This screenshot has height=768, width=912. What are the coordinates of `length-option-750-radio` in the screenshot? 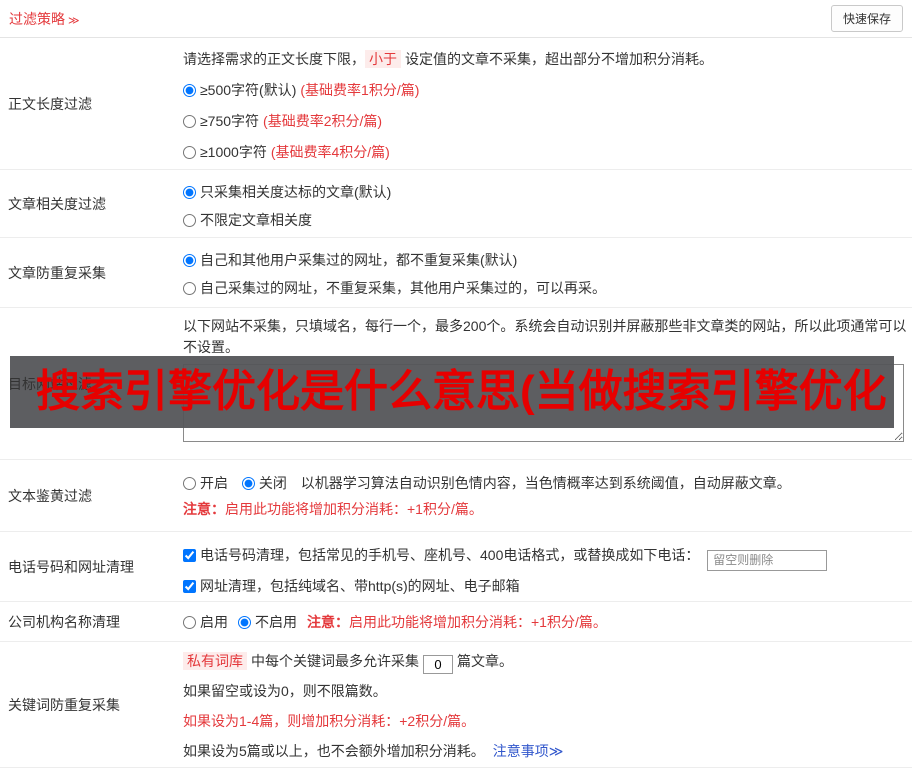 It's located at (189, 121).